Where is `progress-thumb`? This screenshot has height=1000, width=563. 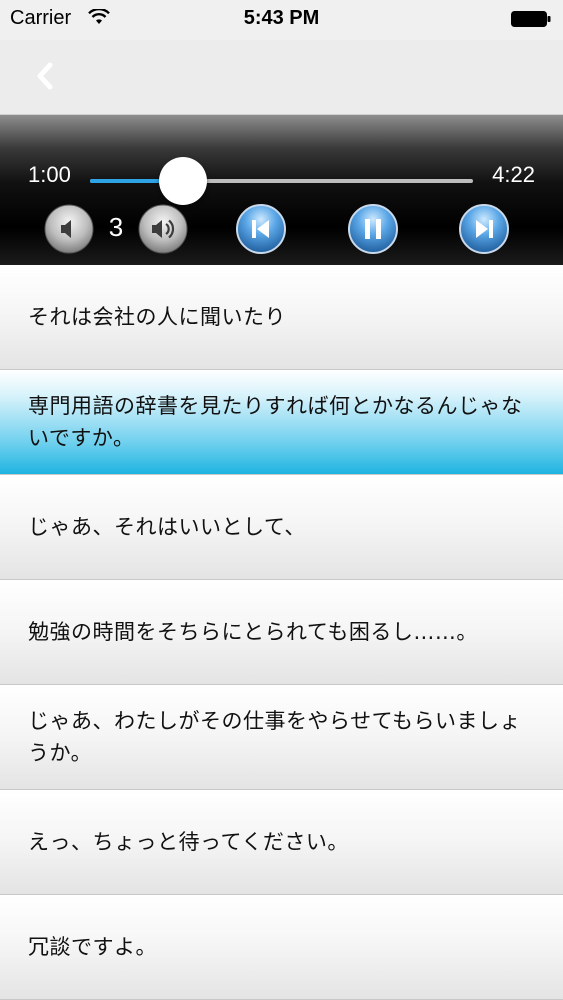 progress-thumb is located at coordinates (183, 181).